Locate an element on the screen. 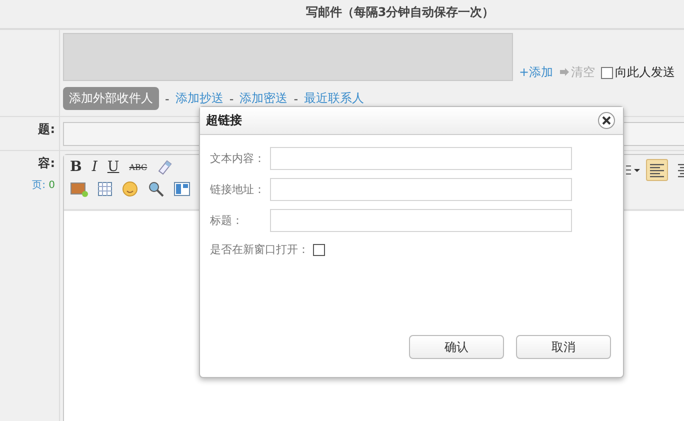  align-icon is located at coordinates (657, 170).